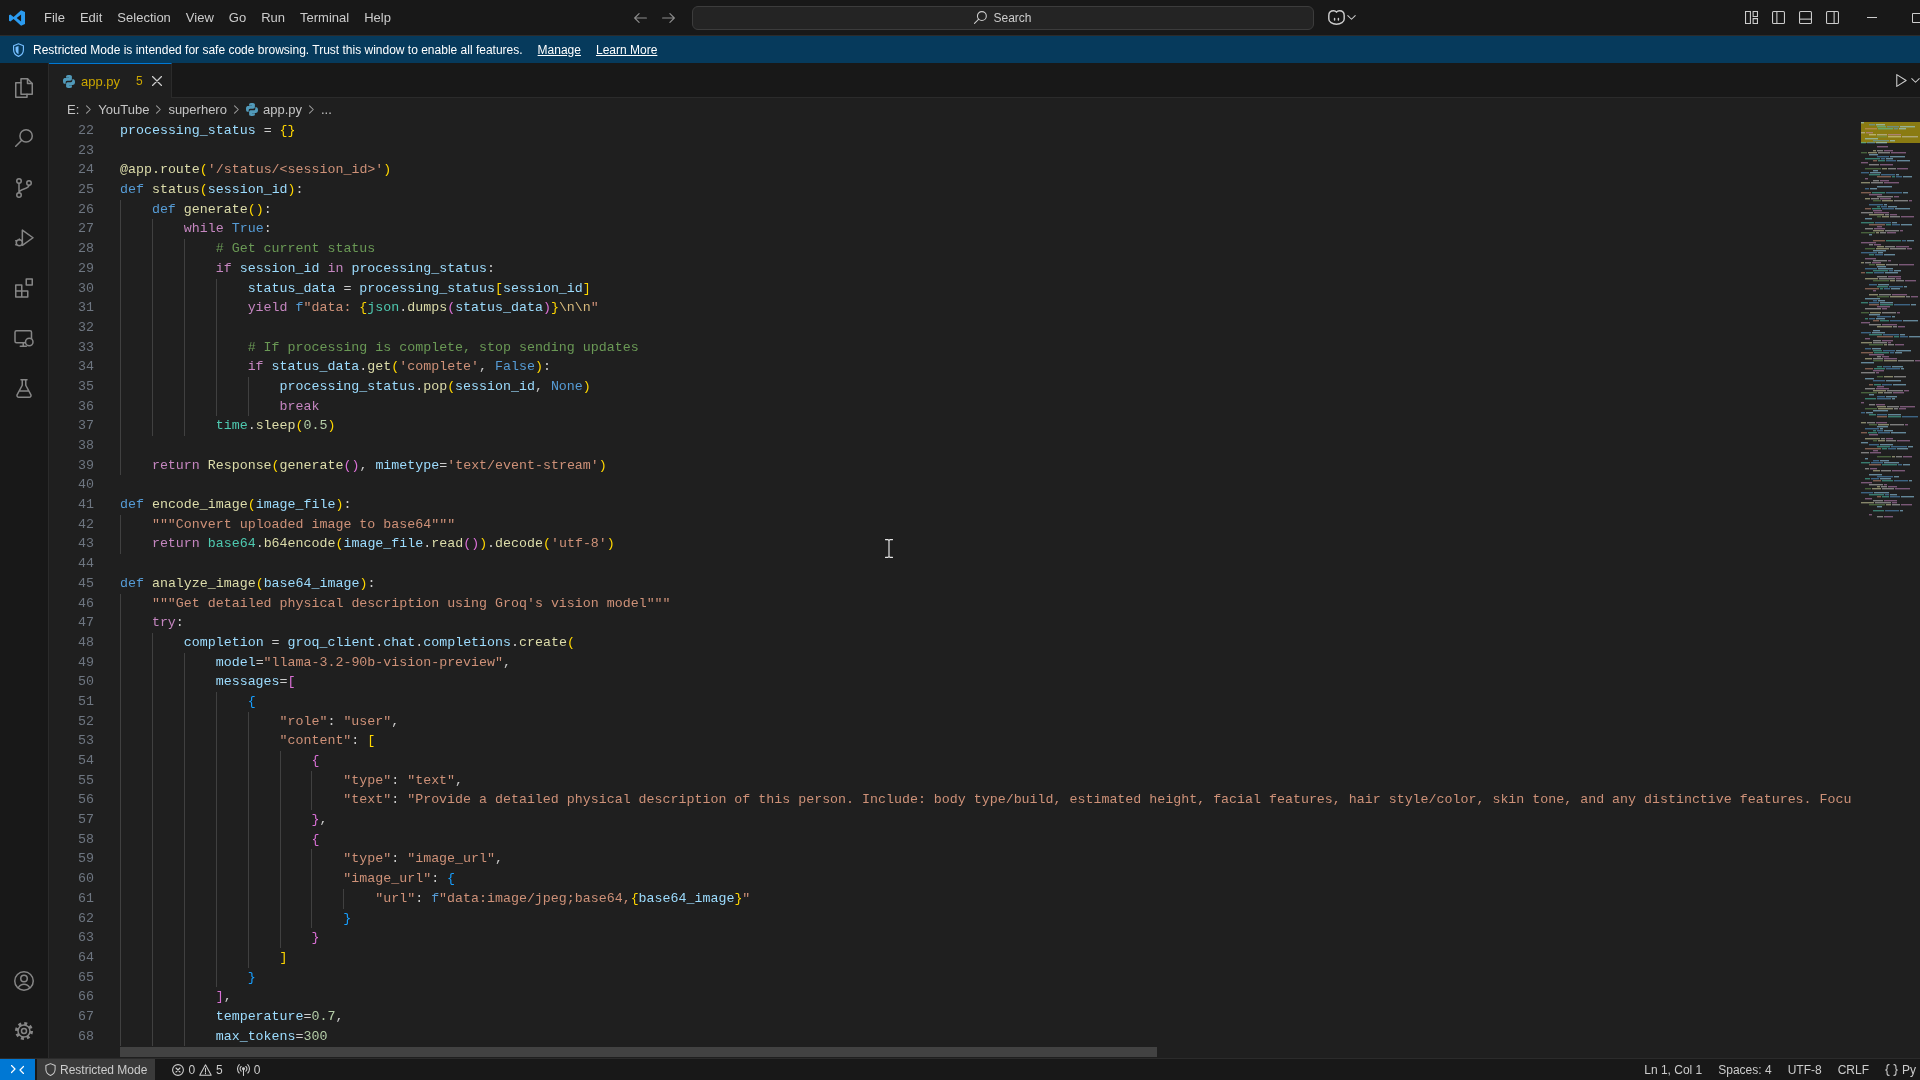 This screenshot has height=1080, width=1920. I want to click on line-number: 65, so click(85, 977).